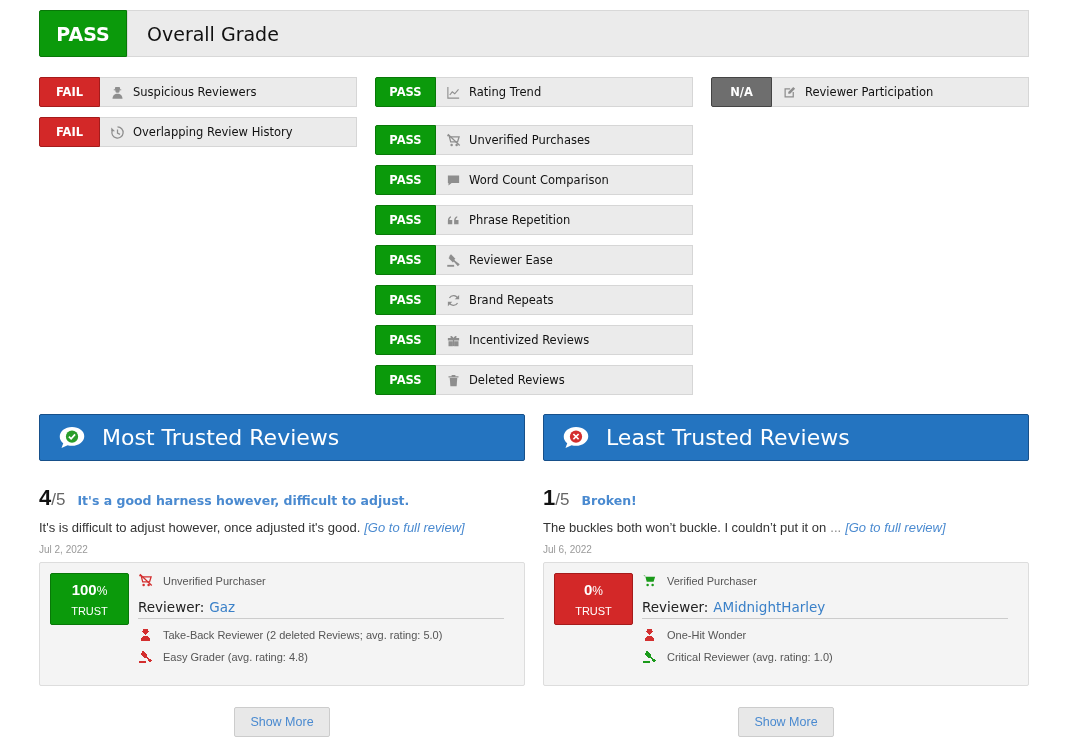 The image size is (1080, 738). What do you see at coordinates (303, 634) in the screenshot?
I see `reviewer-flag-label: Take-Back Reviewer (2 deleted Reviews; avg. rating: 5.0)` at bounding box center [303, 634].